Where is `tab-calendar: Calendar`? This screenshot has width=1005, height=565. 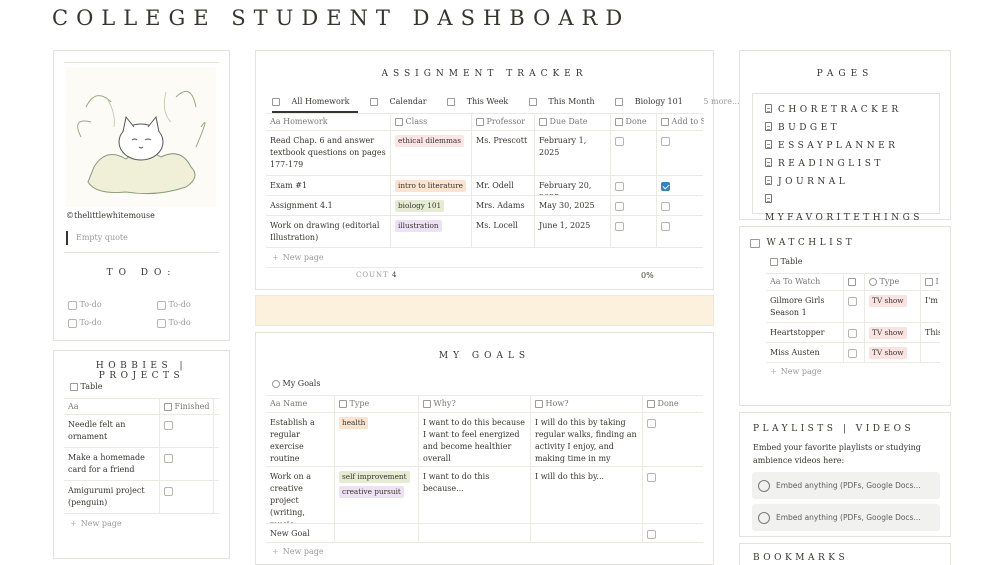
tab-calendar: Calendar is located at coordinates (402, 101).